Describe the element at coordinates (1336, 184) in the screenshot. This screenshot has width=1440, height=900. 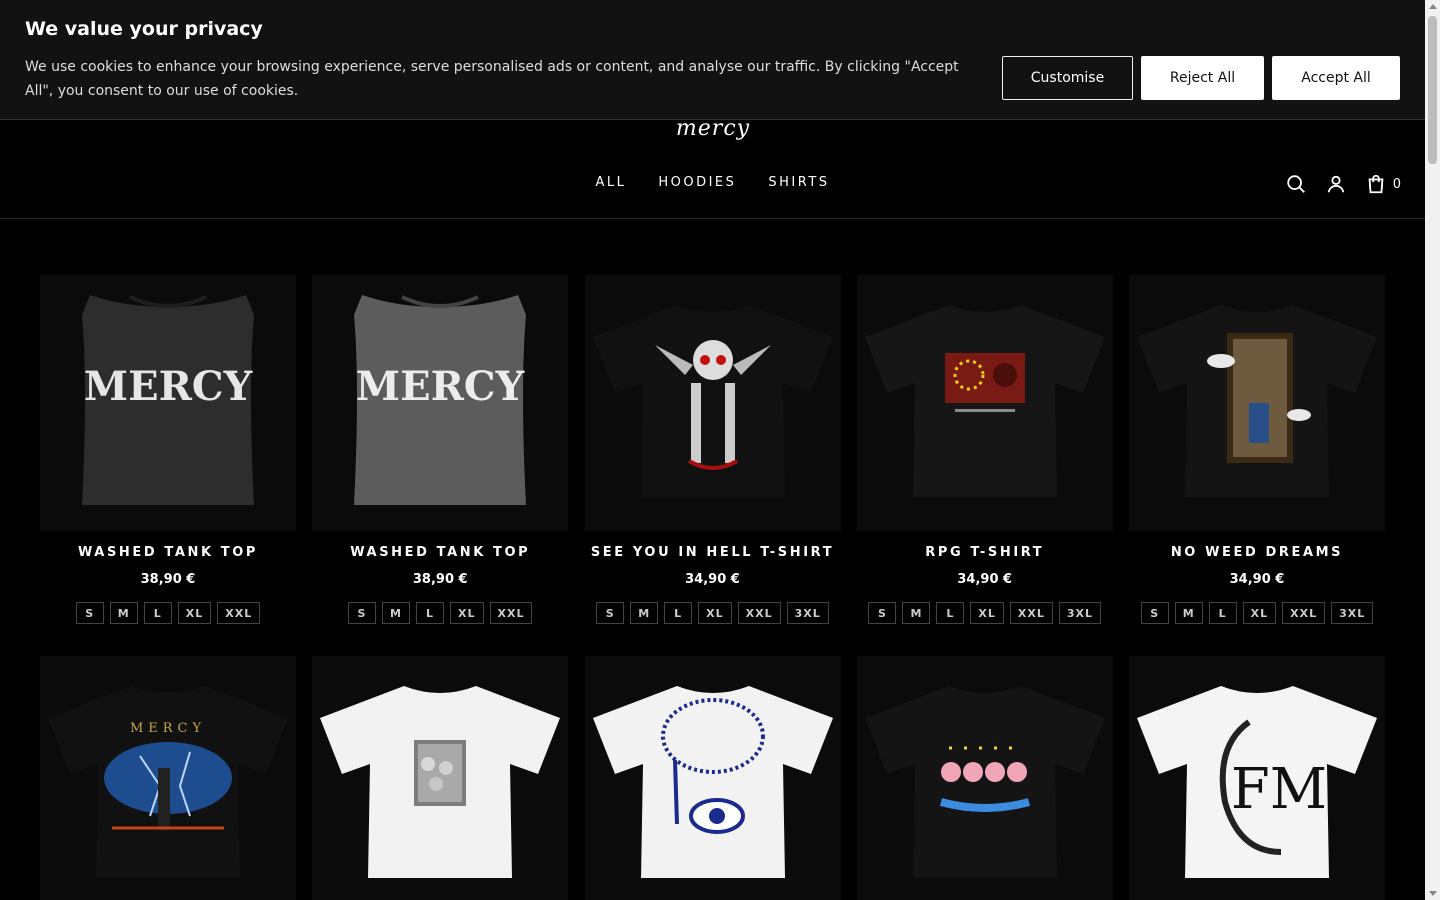
I see `account-icon` at that location.